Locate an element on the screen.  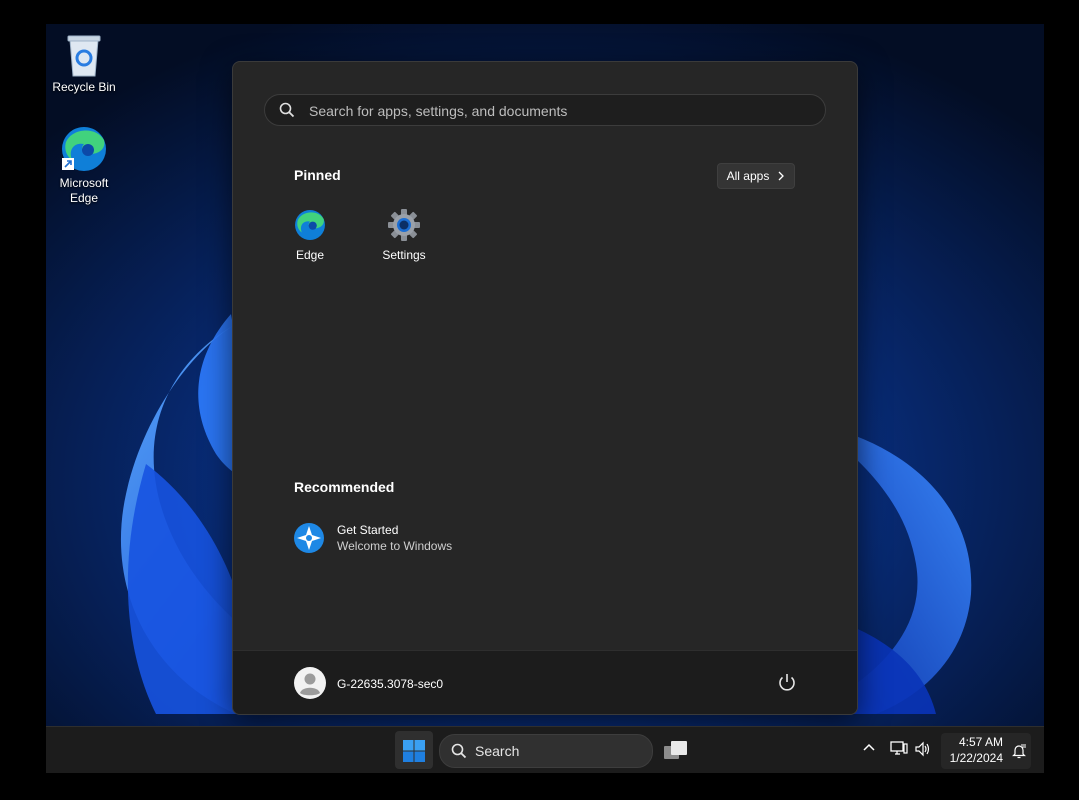
desktop-icon-recycle-bin: Recycle Bin is located at coordinates (84, 63).